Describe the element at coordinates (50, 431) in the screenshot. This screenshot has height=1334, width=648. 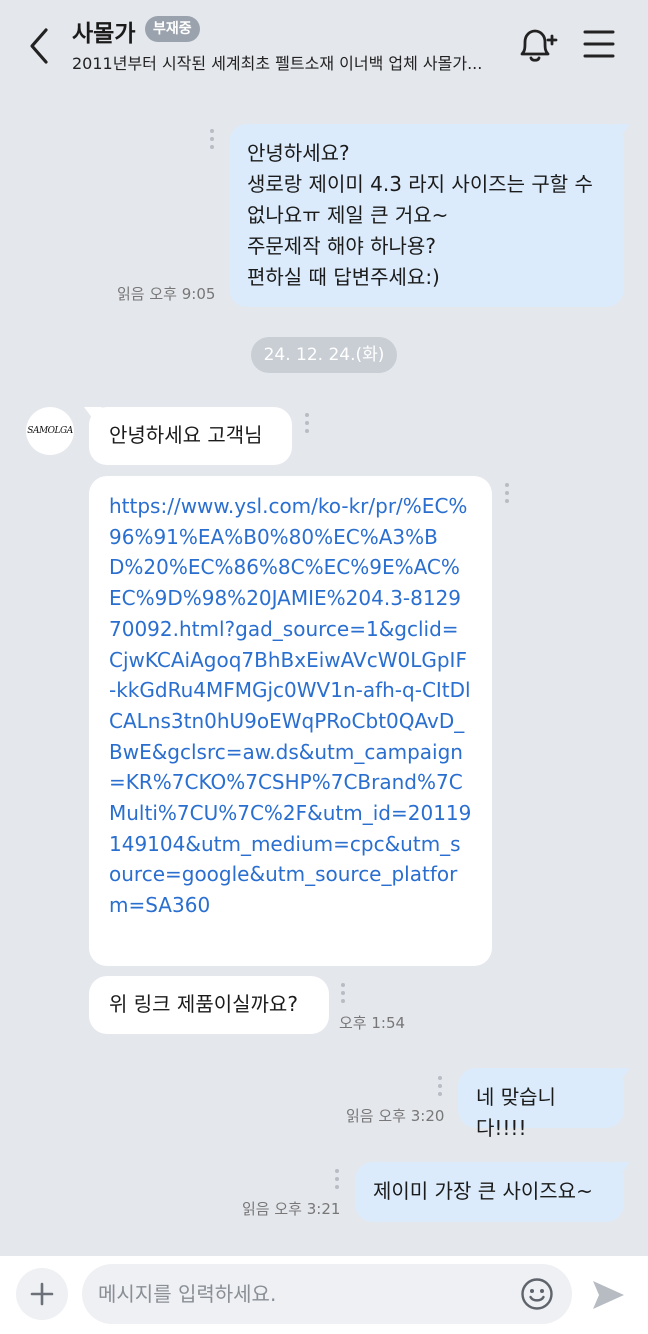
I see `avatar: SAMOLGA` at that location.